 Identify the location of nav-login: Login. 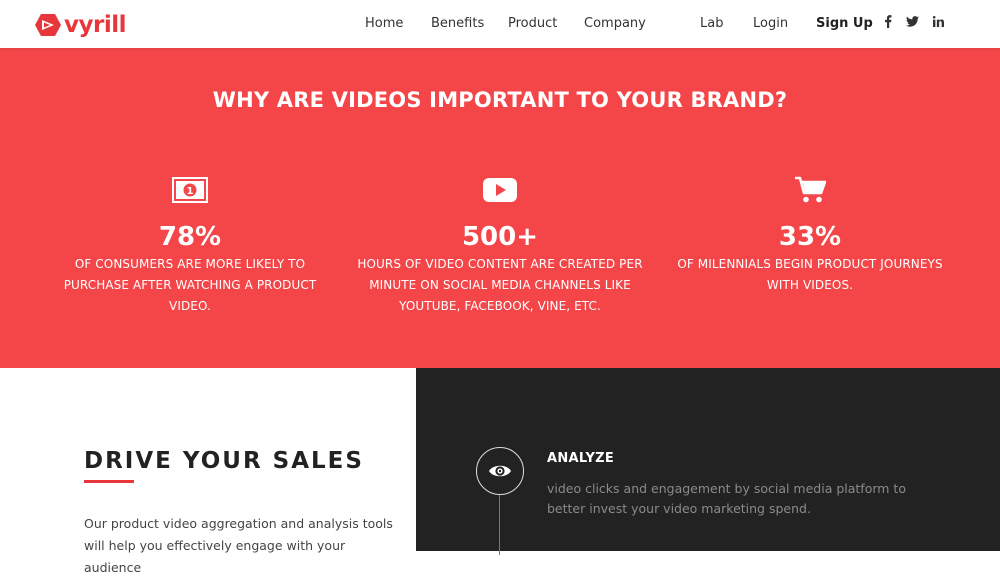
(770, 24).